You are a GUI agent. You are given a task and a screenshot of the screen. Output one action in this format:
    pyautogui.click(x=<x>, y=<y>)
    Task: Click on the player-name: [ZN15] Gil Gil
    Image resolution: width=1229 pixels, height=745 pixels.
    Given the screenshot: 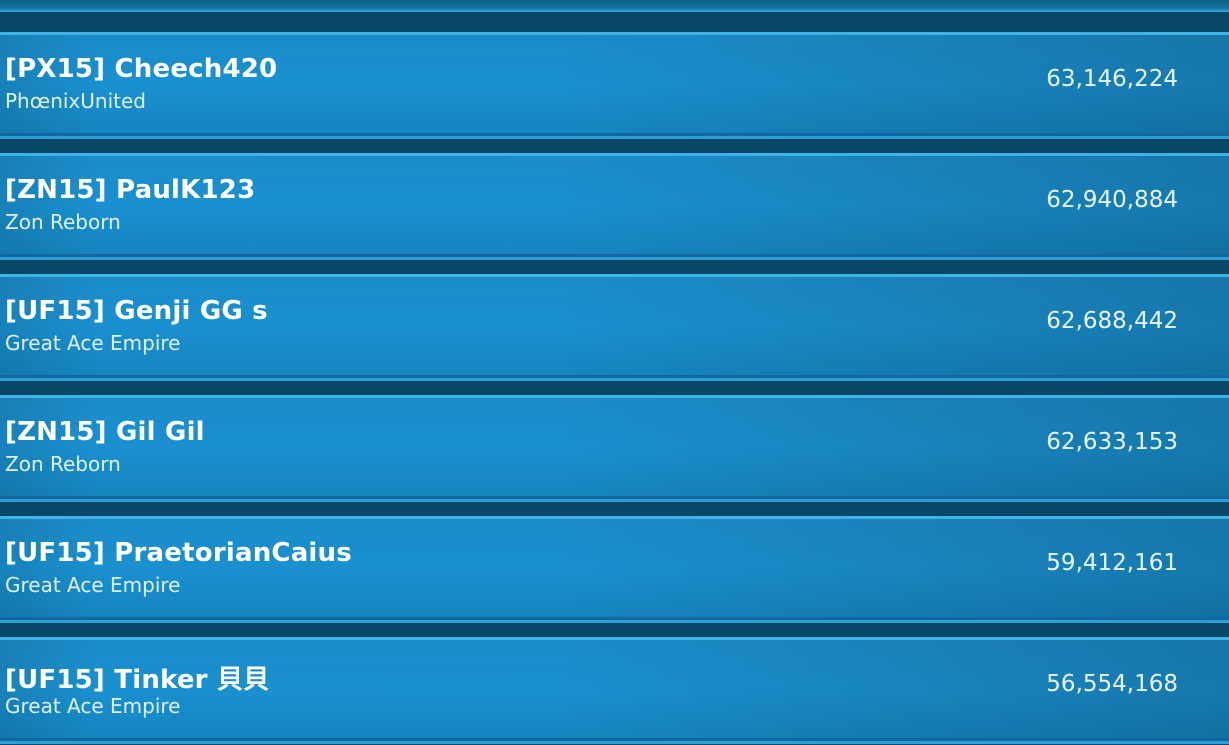 What is the action you would take?
    pyautogui.click(x=105, y=432)
    